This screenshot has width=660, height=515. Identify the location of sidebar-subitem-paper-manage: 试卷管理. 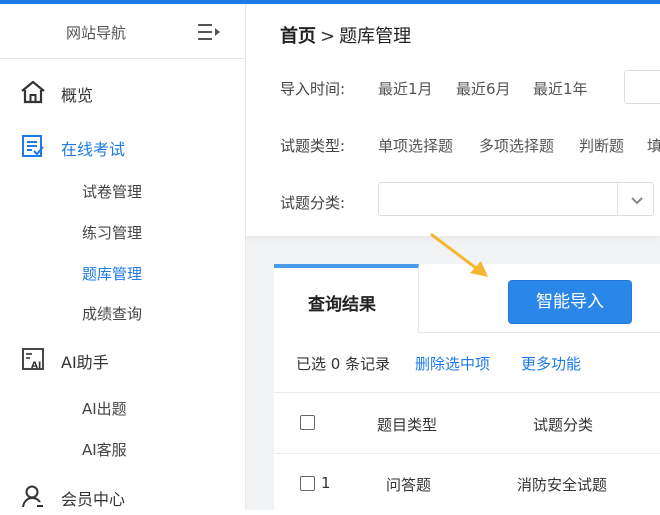
(123, 191).